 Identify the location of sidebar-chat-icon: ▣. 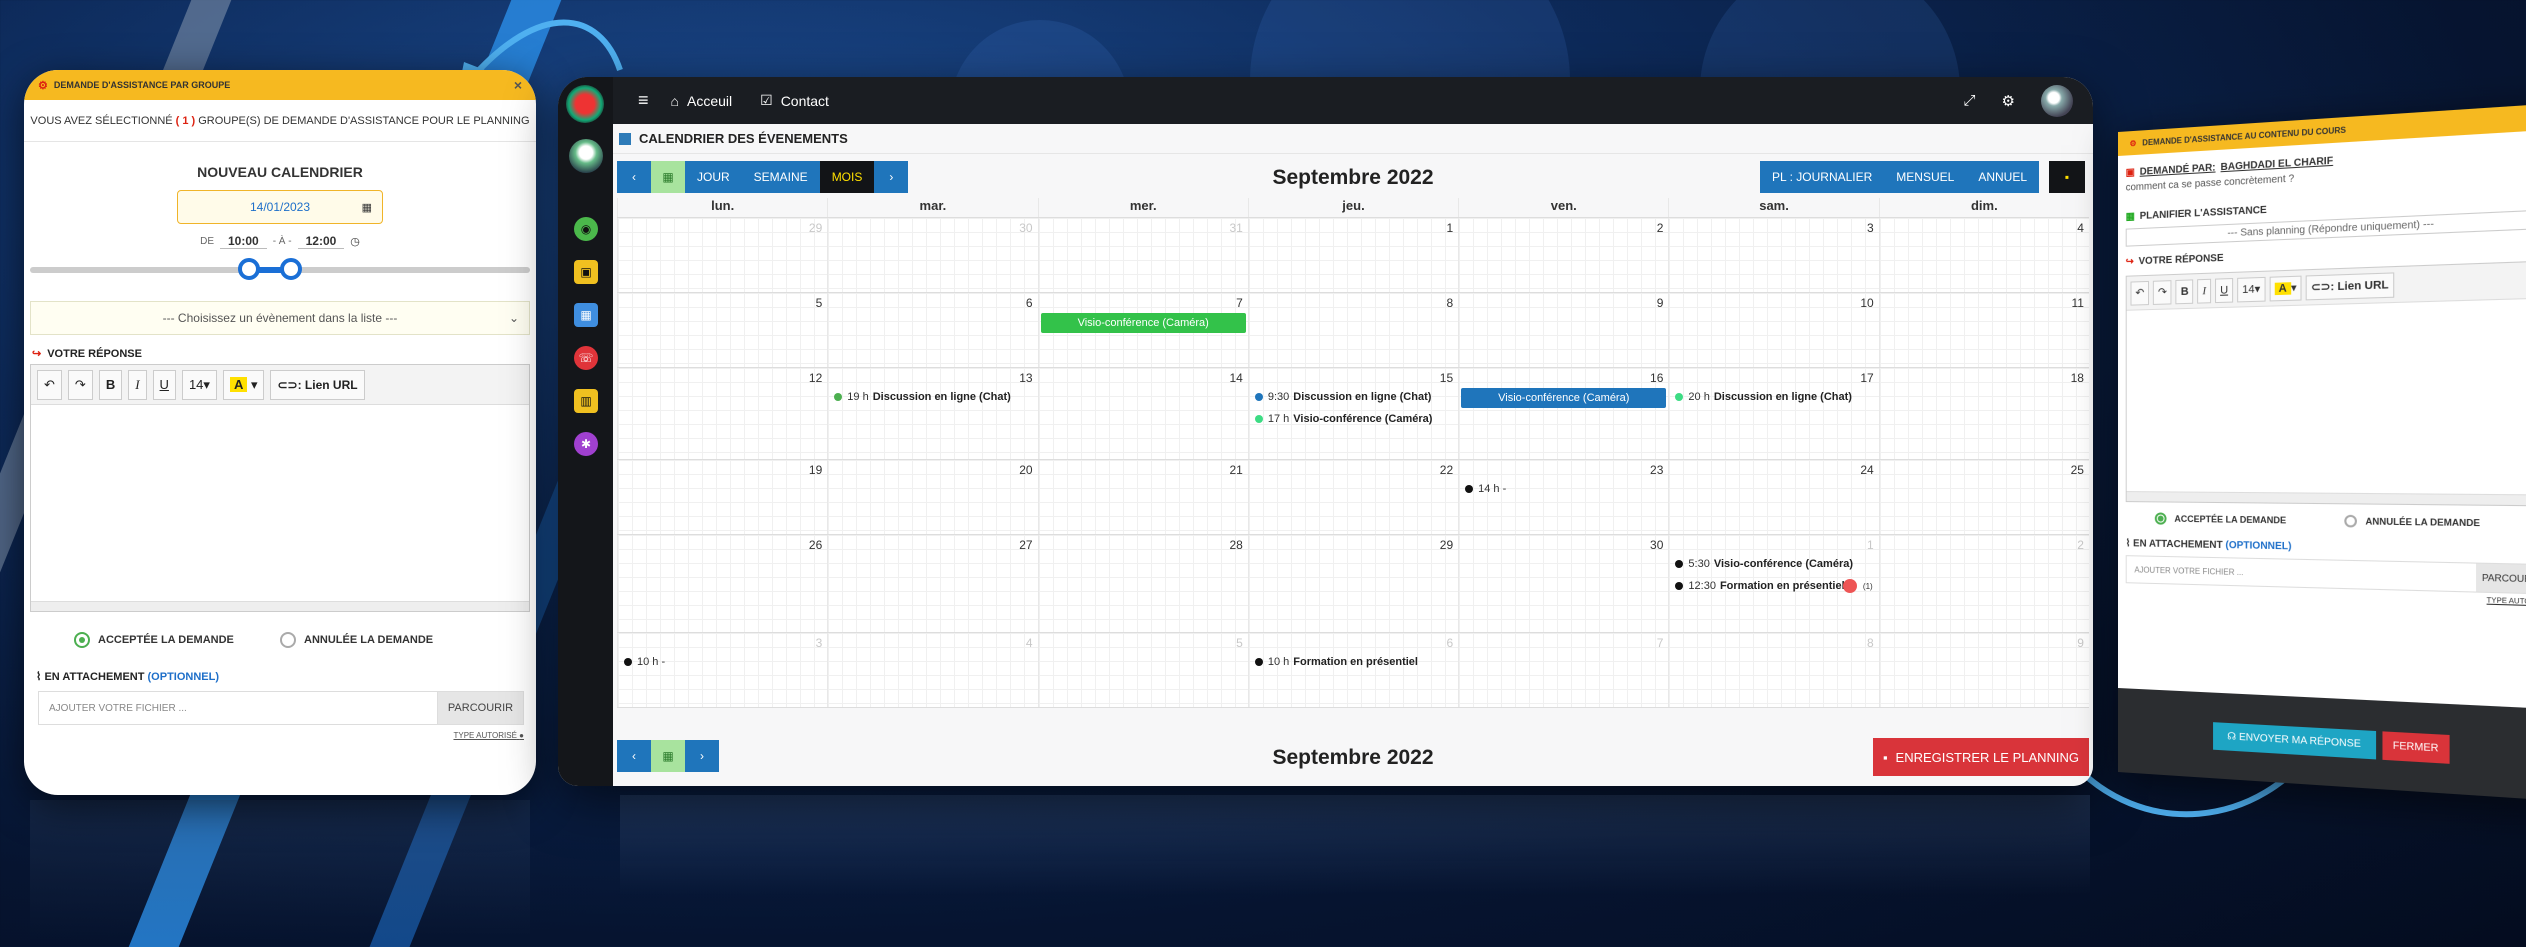
(586, 272).